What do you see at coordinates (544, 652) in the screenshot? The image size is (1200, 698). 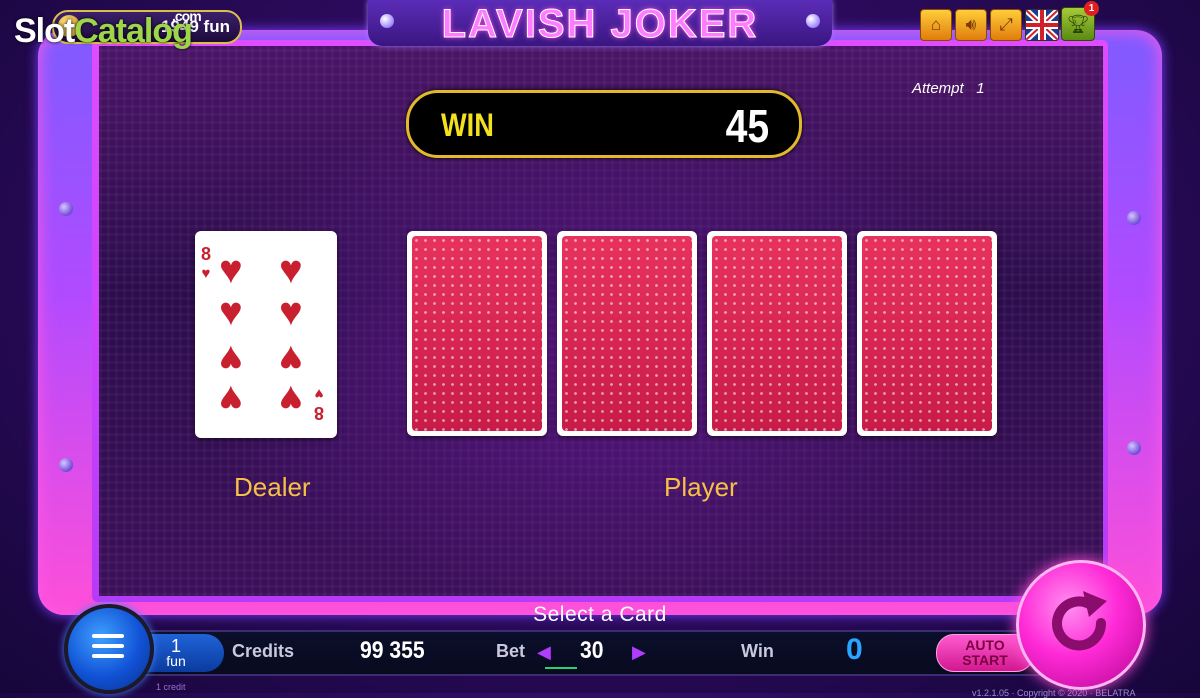 I see `bet-decrease-button: ◀` at bounding box center [544, 652].